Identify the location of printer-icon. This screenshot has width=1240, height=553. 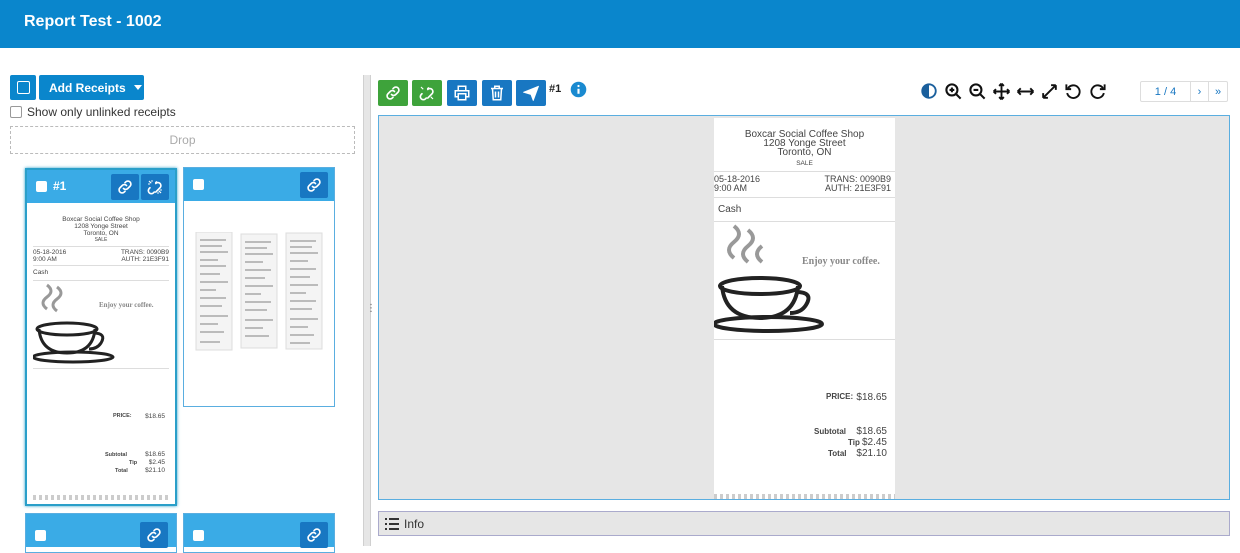
(462, 93).